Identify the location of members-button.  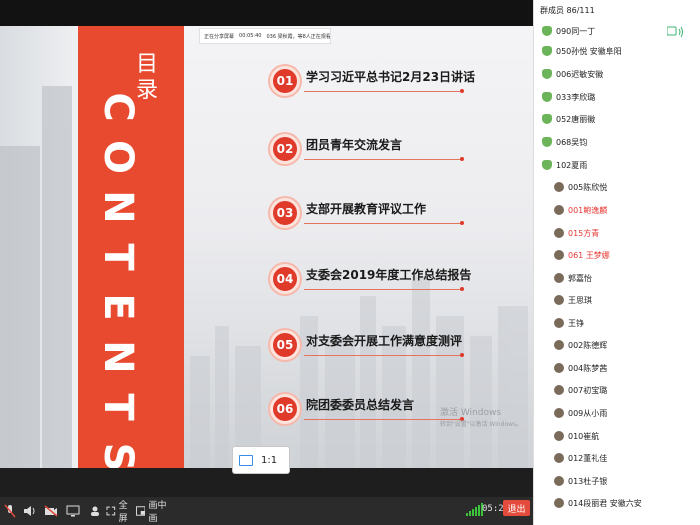
(95, 511).